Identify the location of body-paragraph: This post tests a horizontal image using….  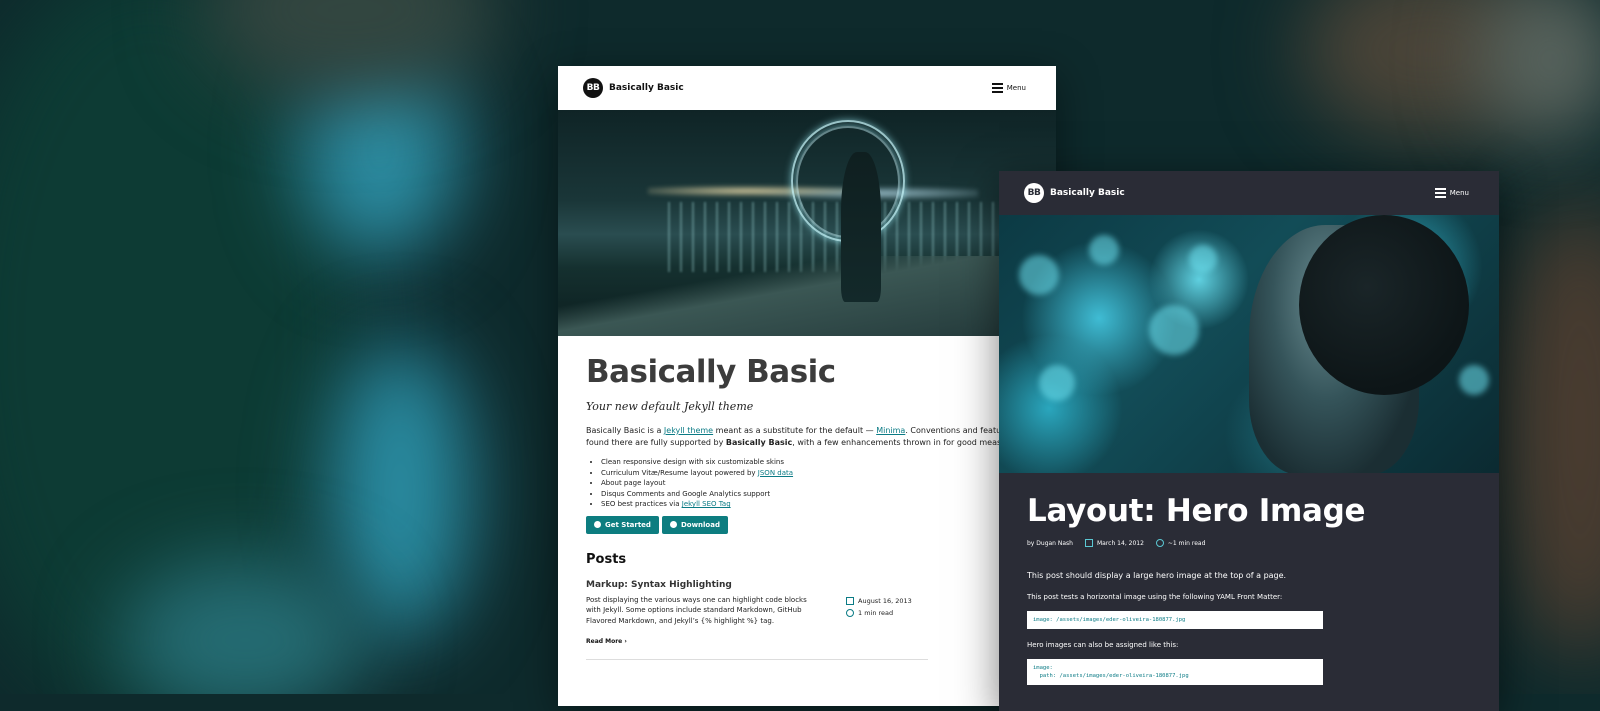
(1155, 597).